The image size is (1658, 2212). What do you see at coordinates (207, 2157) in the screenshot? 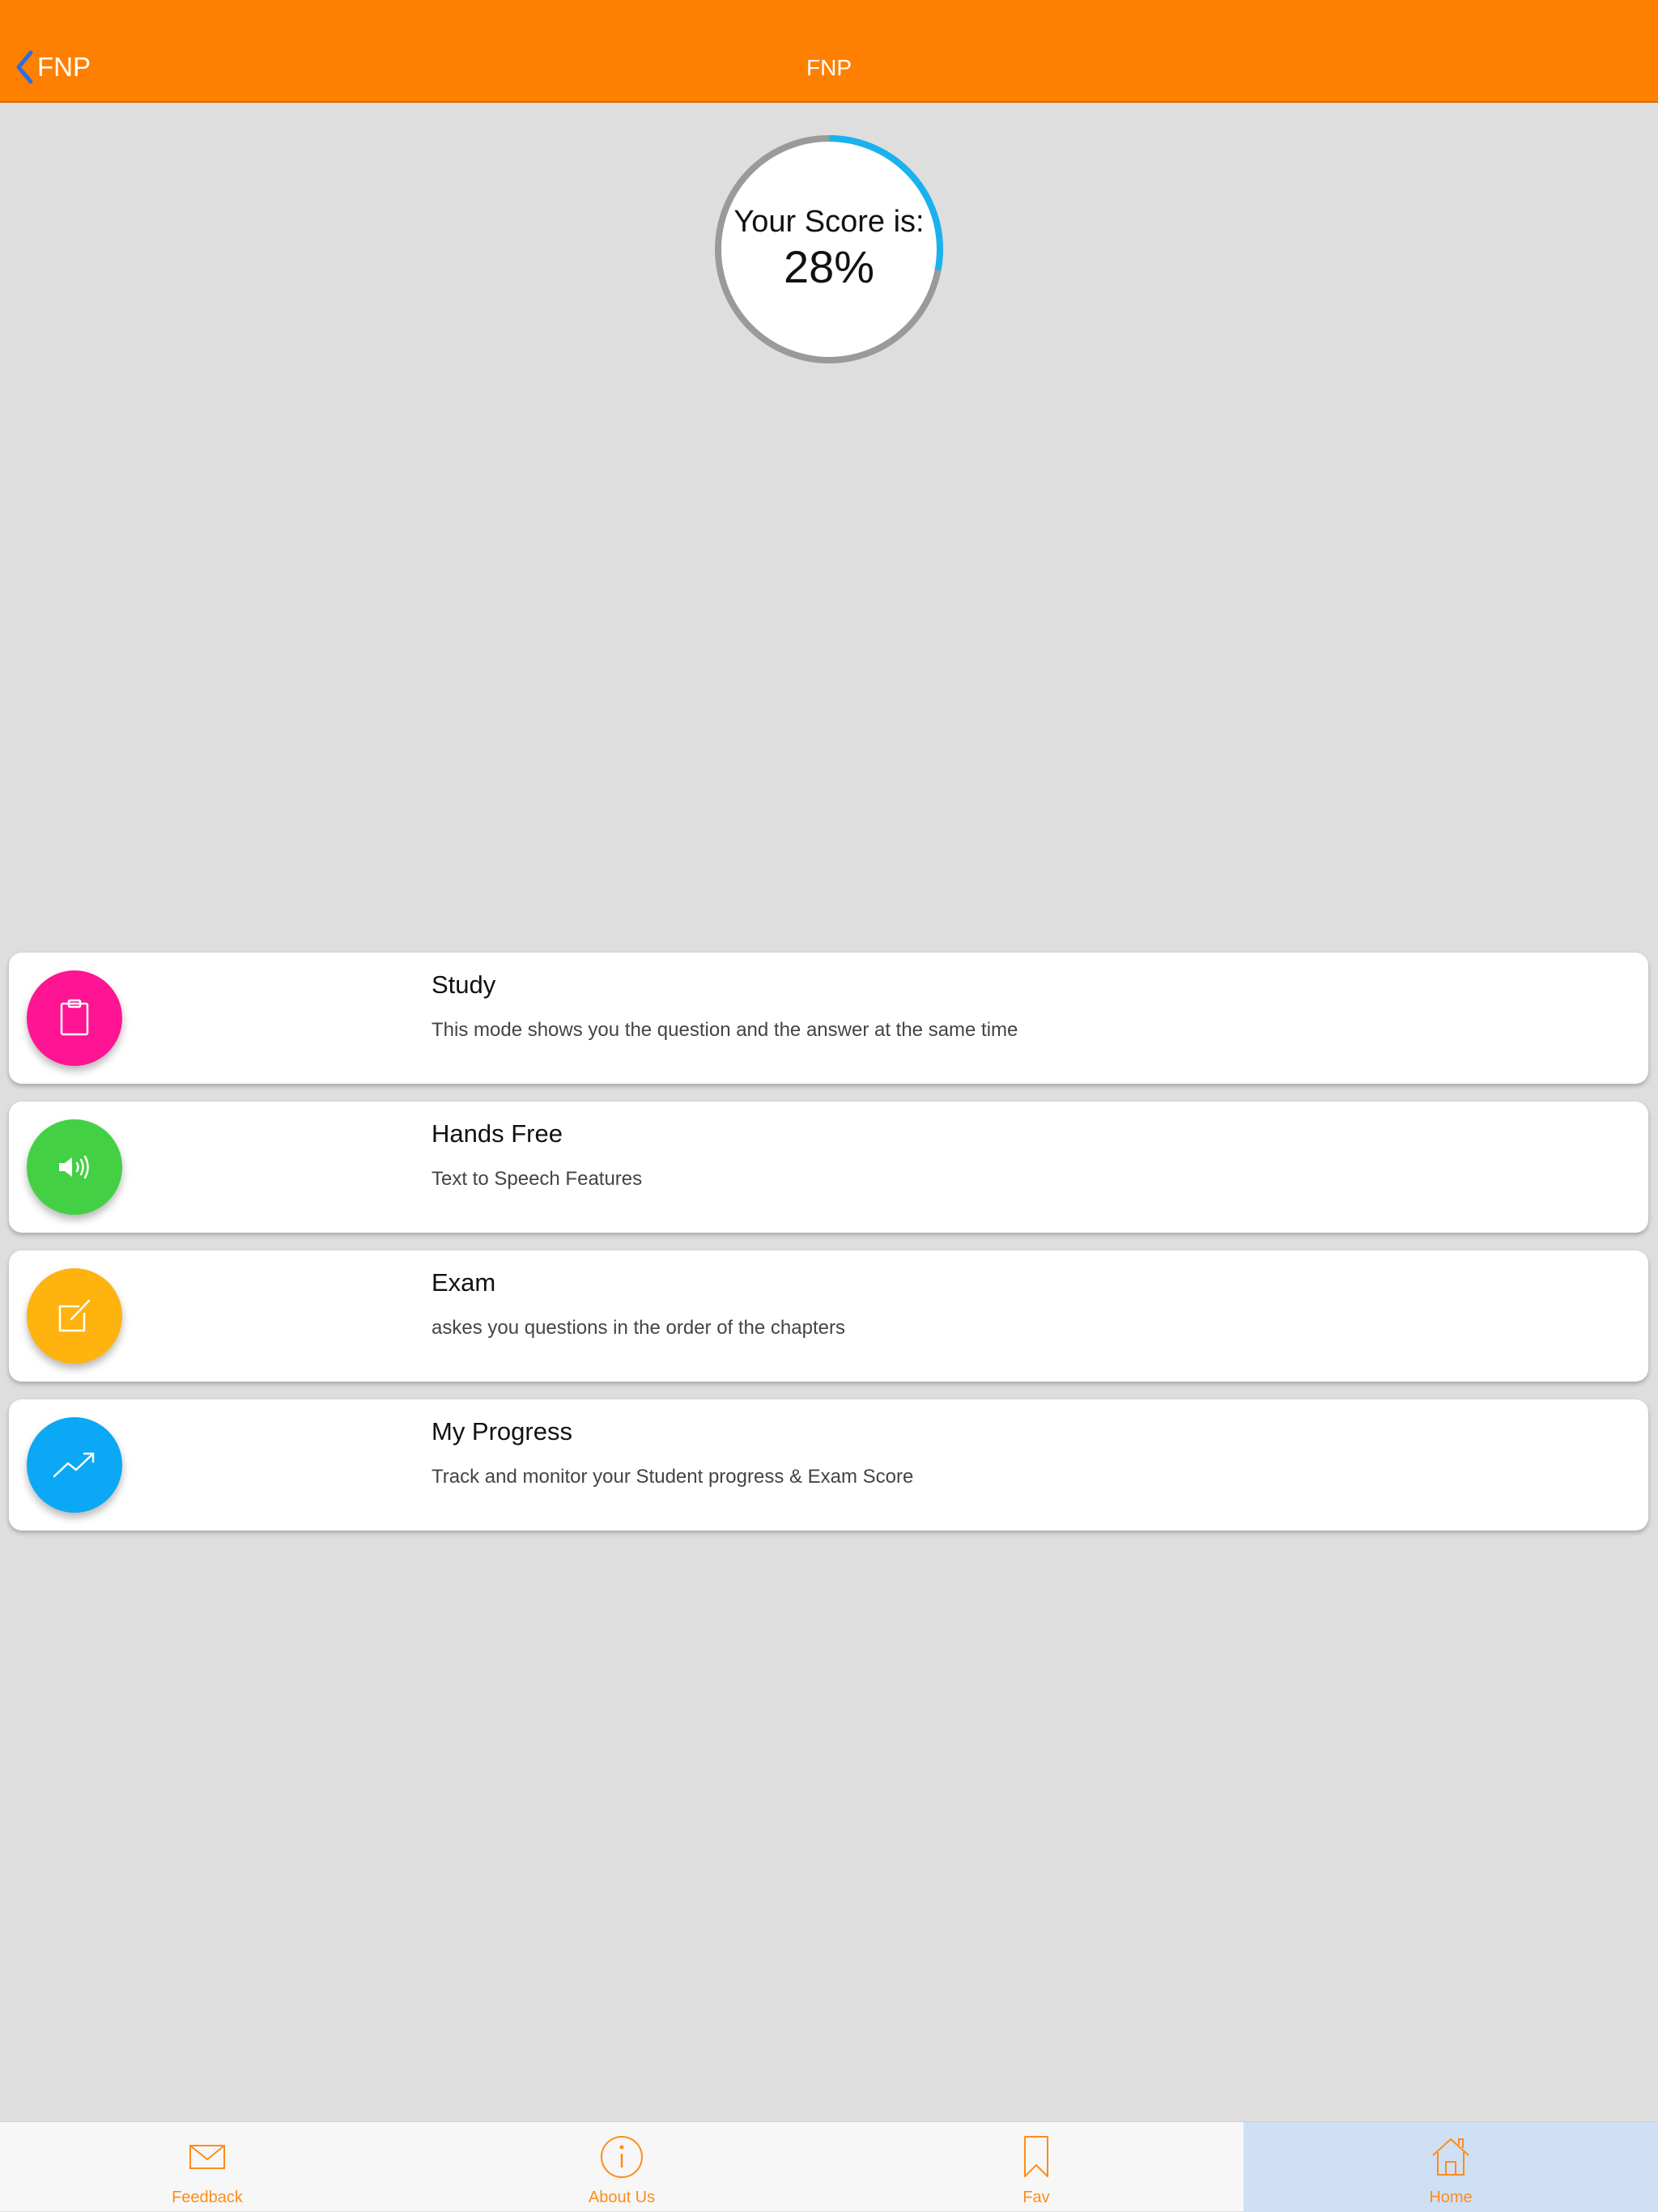
I see `envelope-icon` at bounding box center [207, 2157].